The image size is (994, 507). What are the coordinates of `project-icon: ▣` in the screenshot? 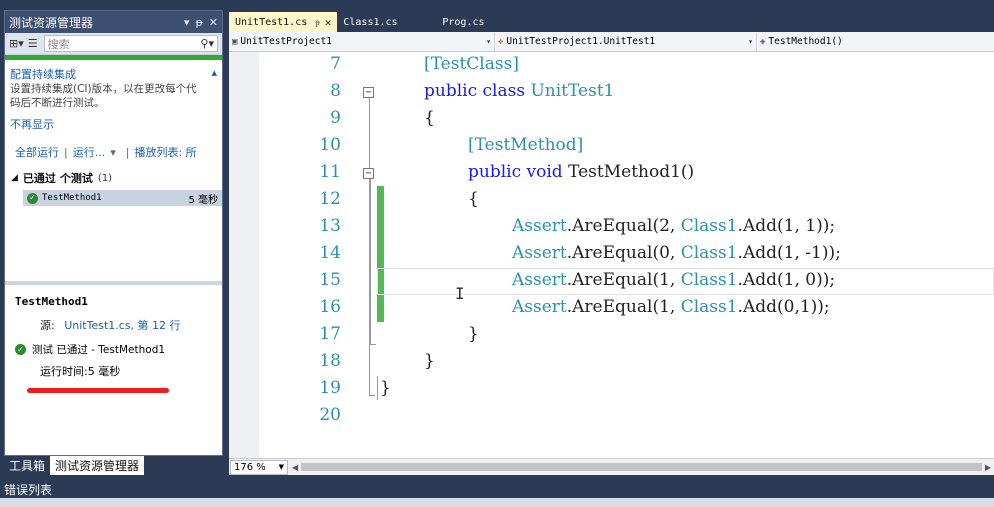 It's located at (235, 41).